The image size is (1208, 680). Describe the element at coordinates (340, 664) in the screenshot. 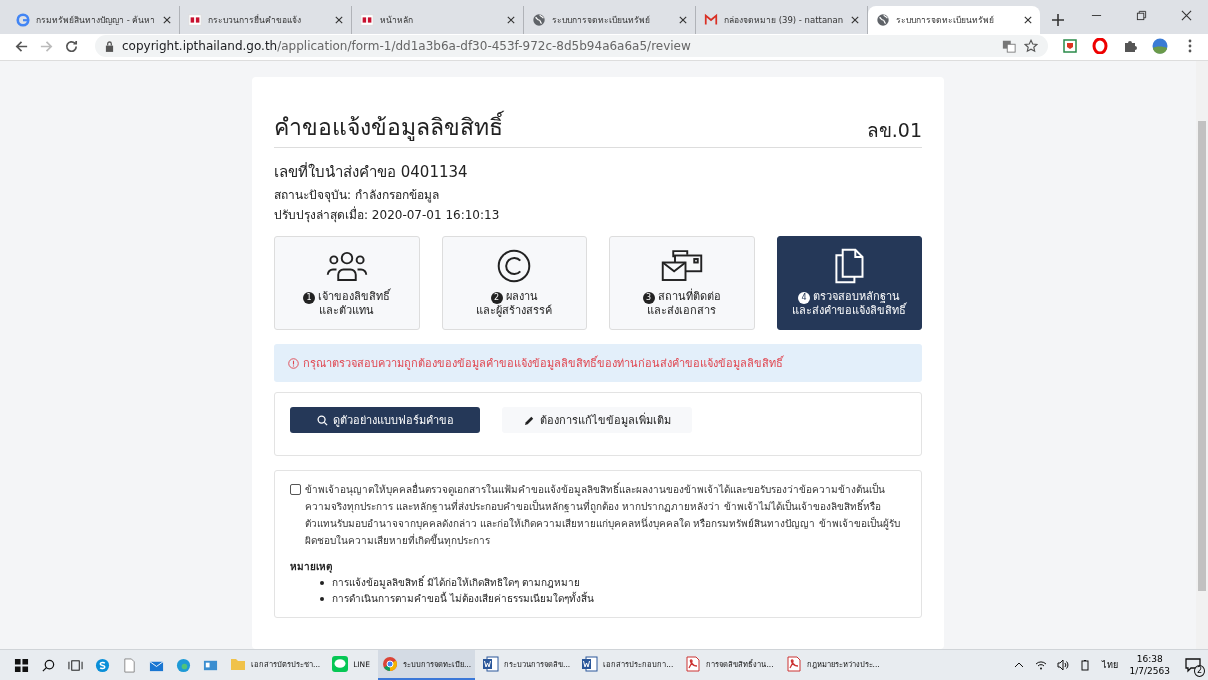

I see `chat-app-icon` at that location.